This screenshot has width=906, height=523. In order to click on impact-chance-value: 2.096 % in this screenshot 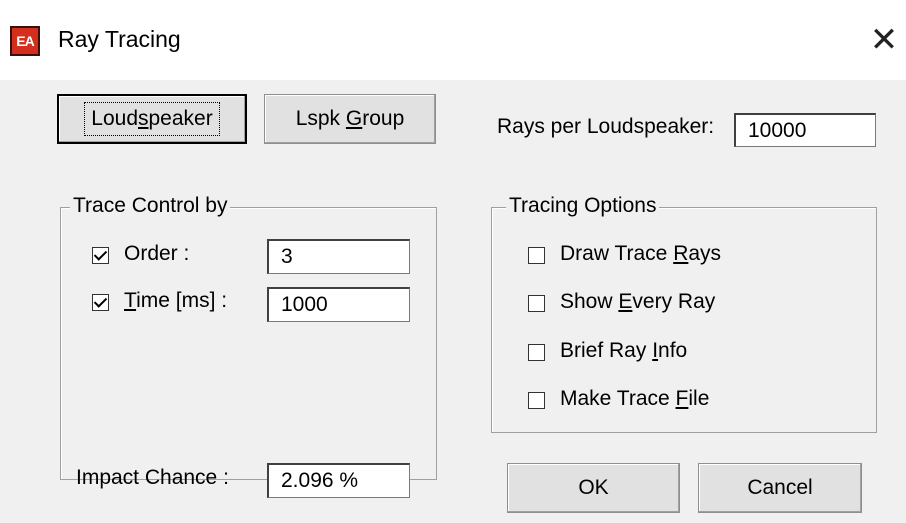, I will do `click(338, 480)`.